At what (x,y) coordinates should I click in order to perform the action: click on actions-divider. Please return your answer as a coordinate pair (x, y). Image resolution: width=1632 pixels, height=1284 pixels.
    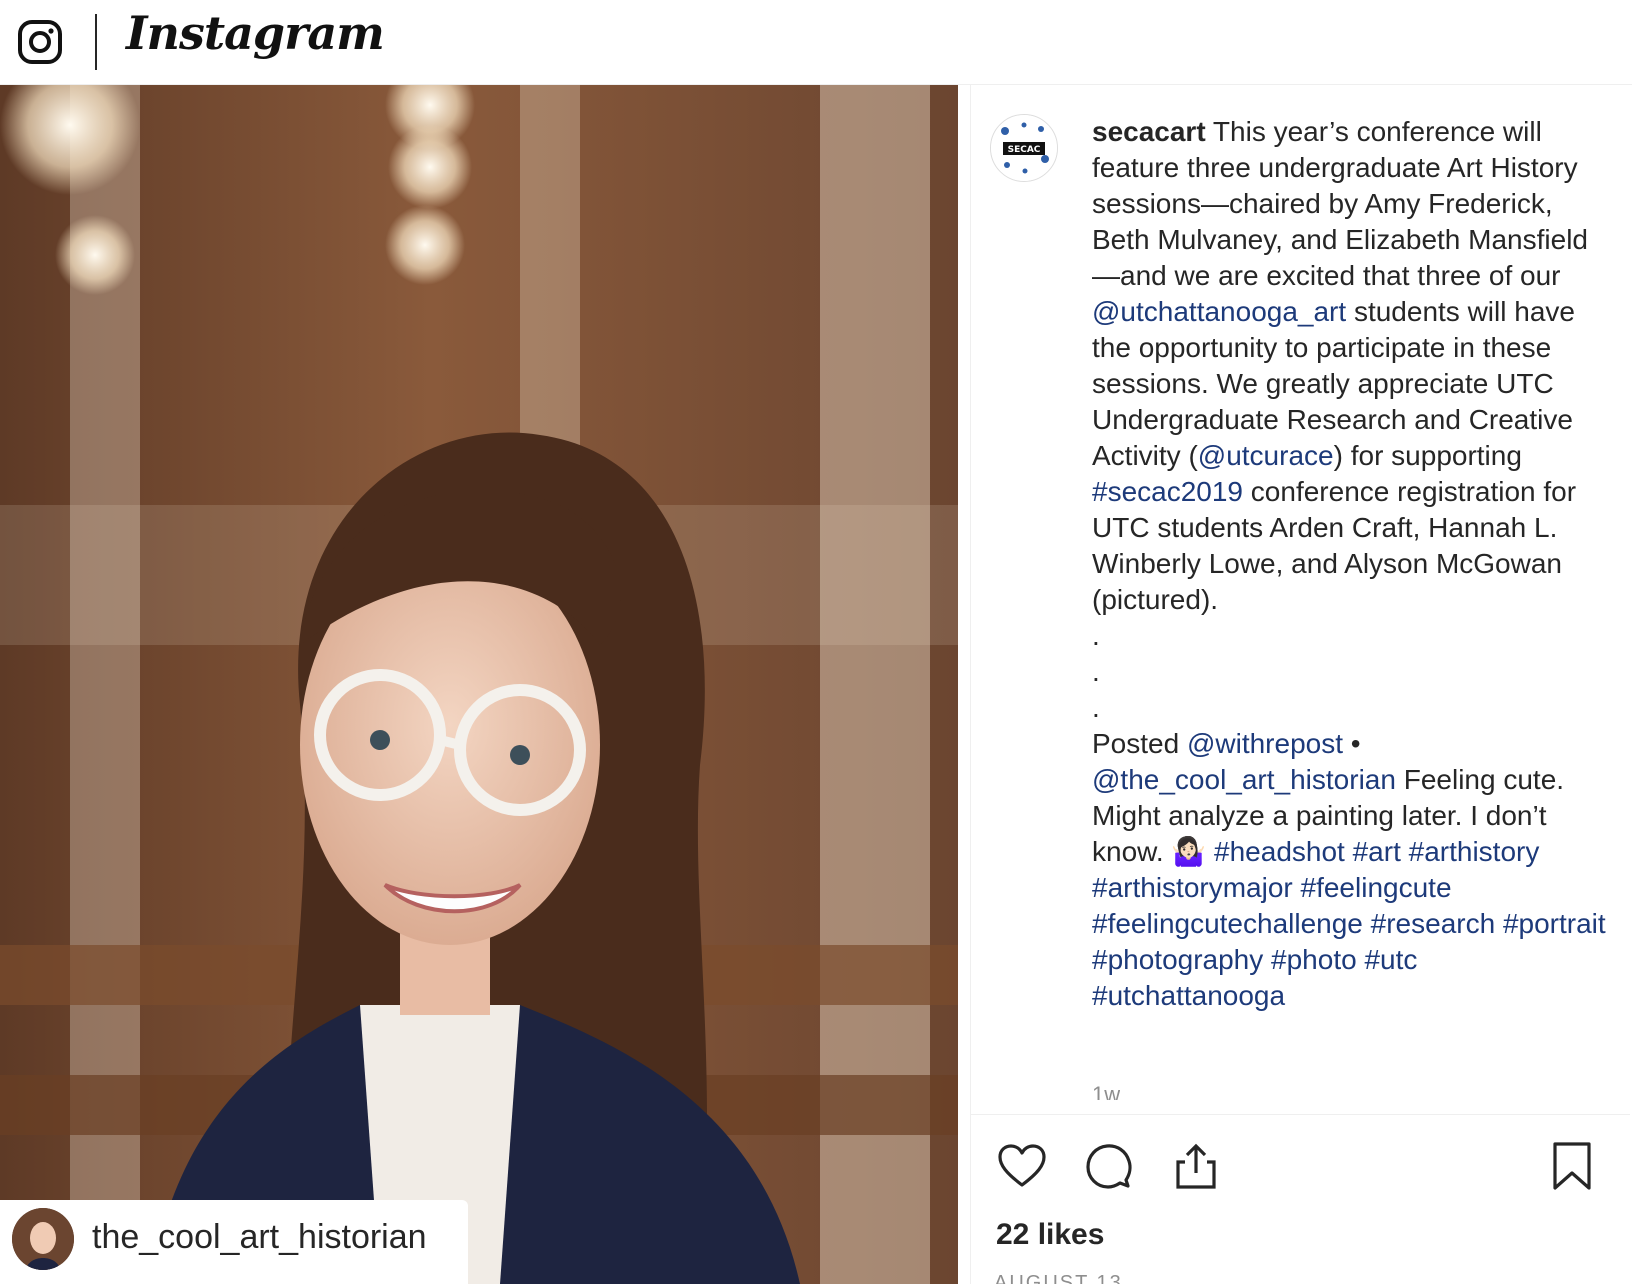
    Looking at the image, I should click on (1300, 1114).